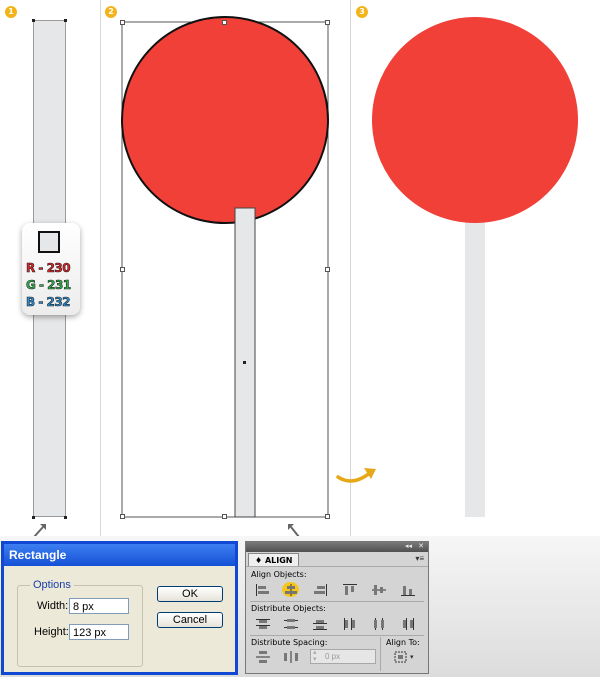  What do you see at coordinates (263, 657) in the screenshot?
I see `vertical-distribute-space-icon` at bounding box center [263, 657].